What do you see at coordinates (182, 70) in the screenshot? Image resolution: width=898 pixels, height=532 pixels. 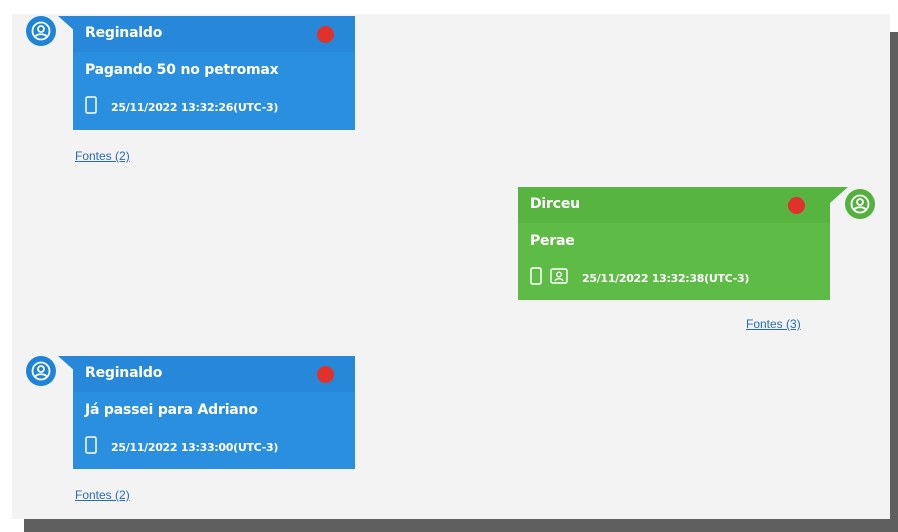 I see `message-text: Pagando 50 no petromax` at bounding box center [182, 70].